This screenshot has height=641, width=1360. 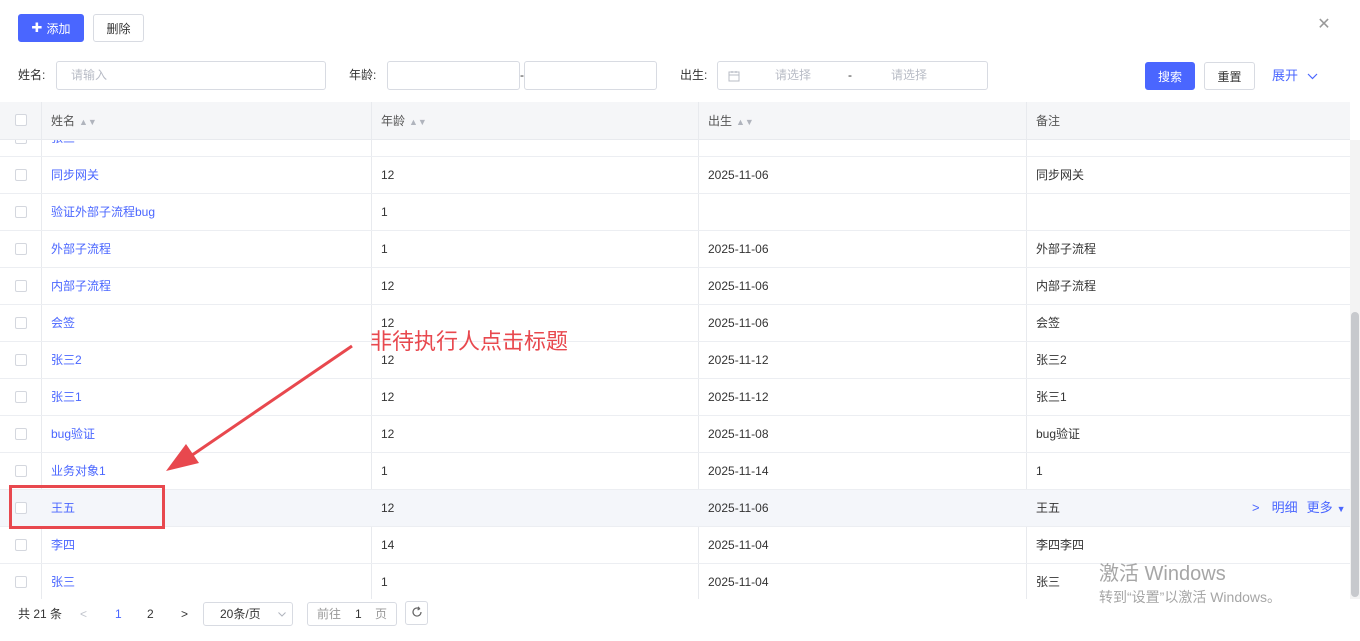 What do you see at coordinates (1285, 507) in the screenshot?
I see `row-detail-link: 明细` at bounding box center [1285, 507].